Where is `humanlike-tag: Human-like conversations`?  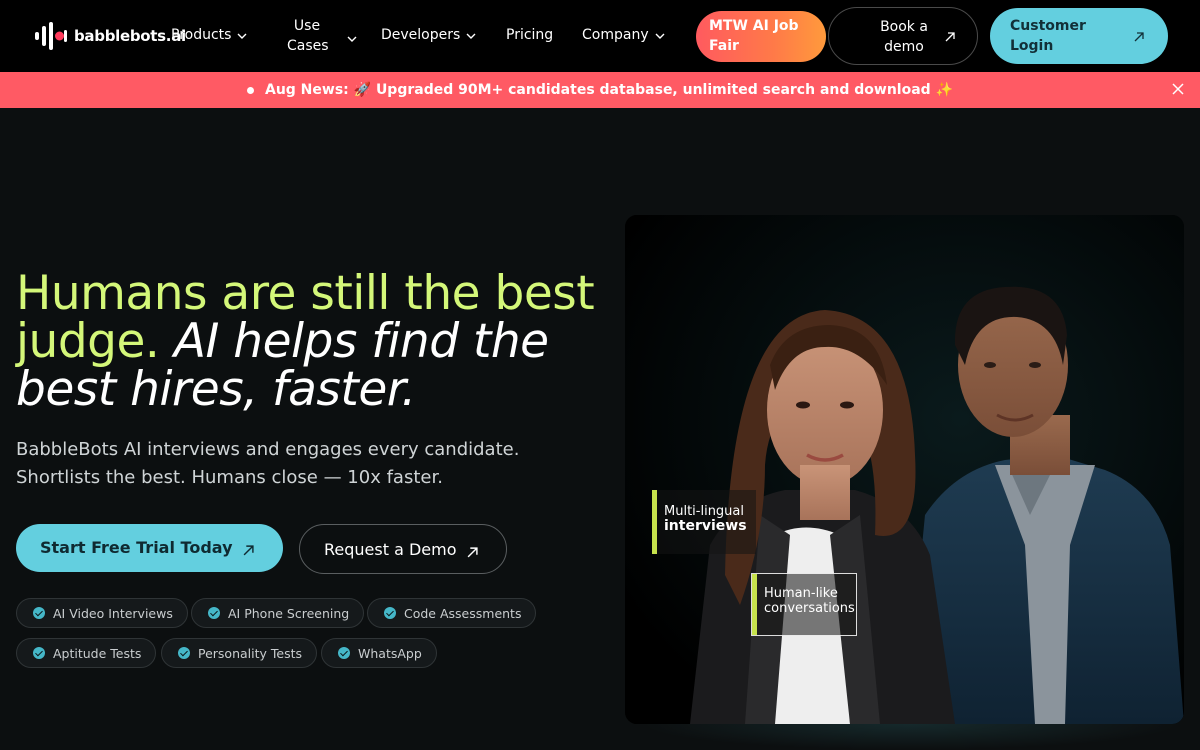
humanlike-tag: Human-like conversations is located at coordinates (804, 604).